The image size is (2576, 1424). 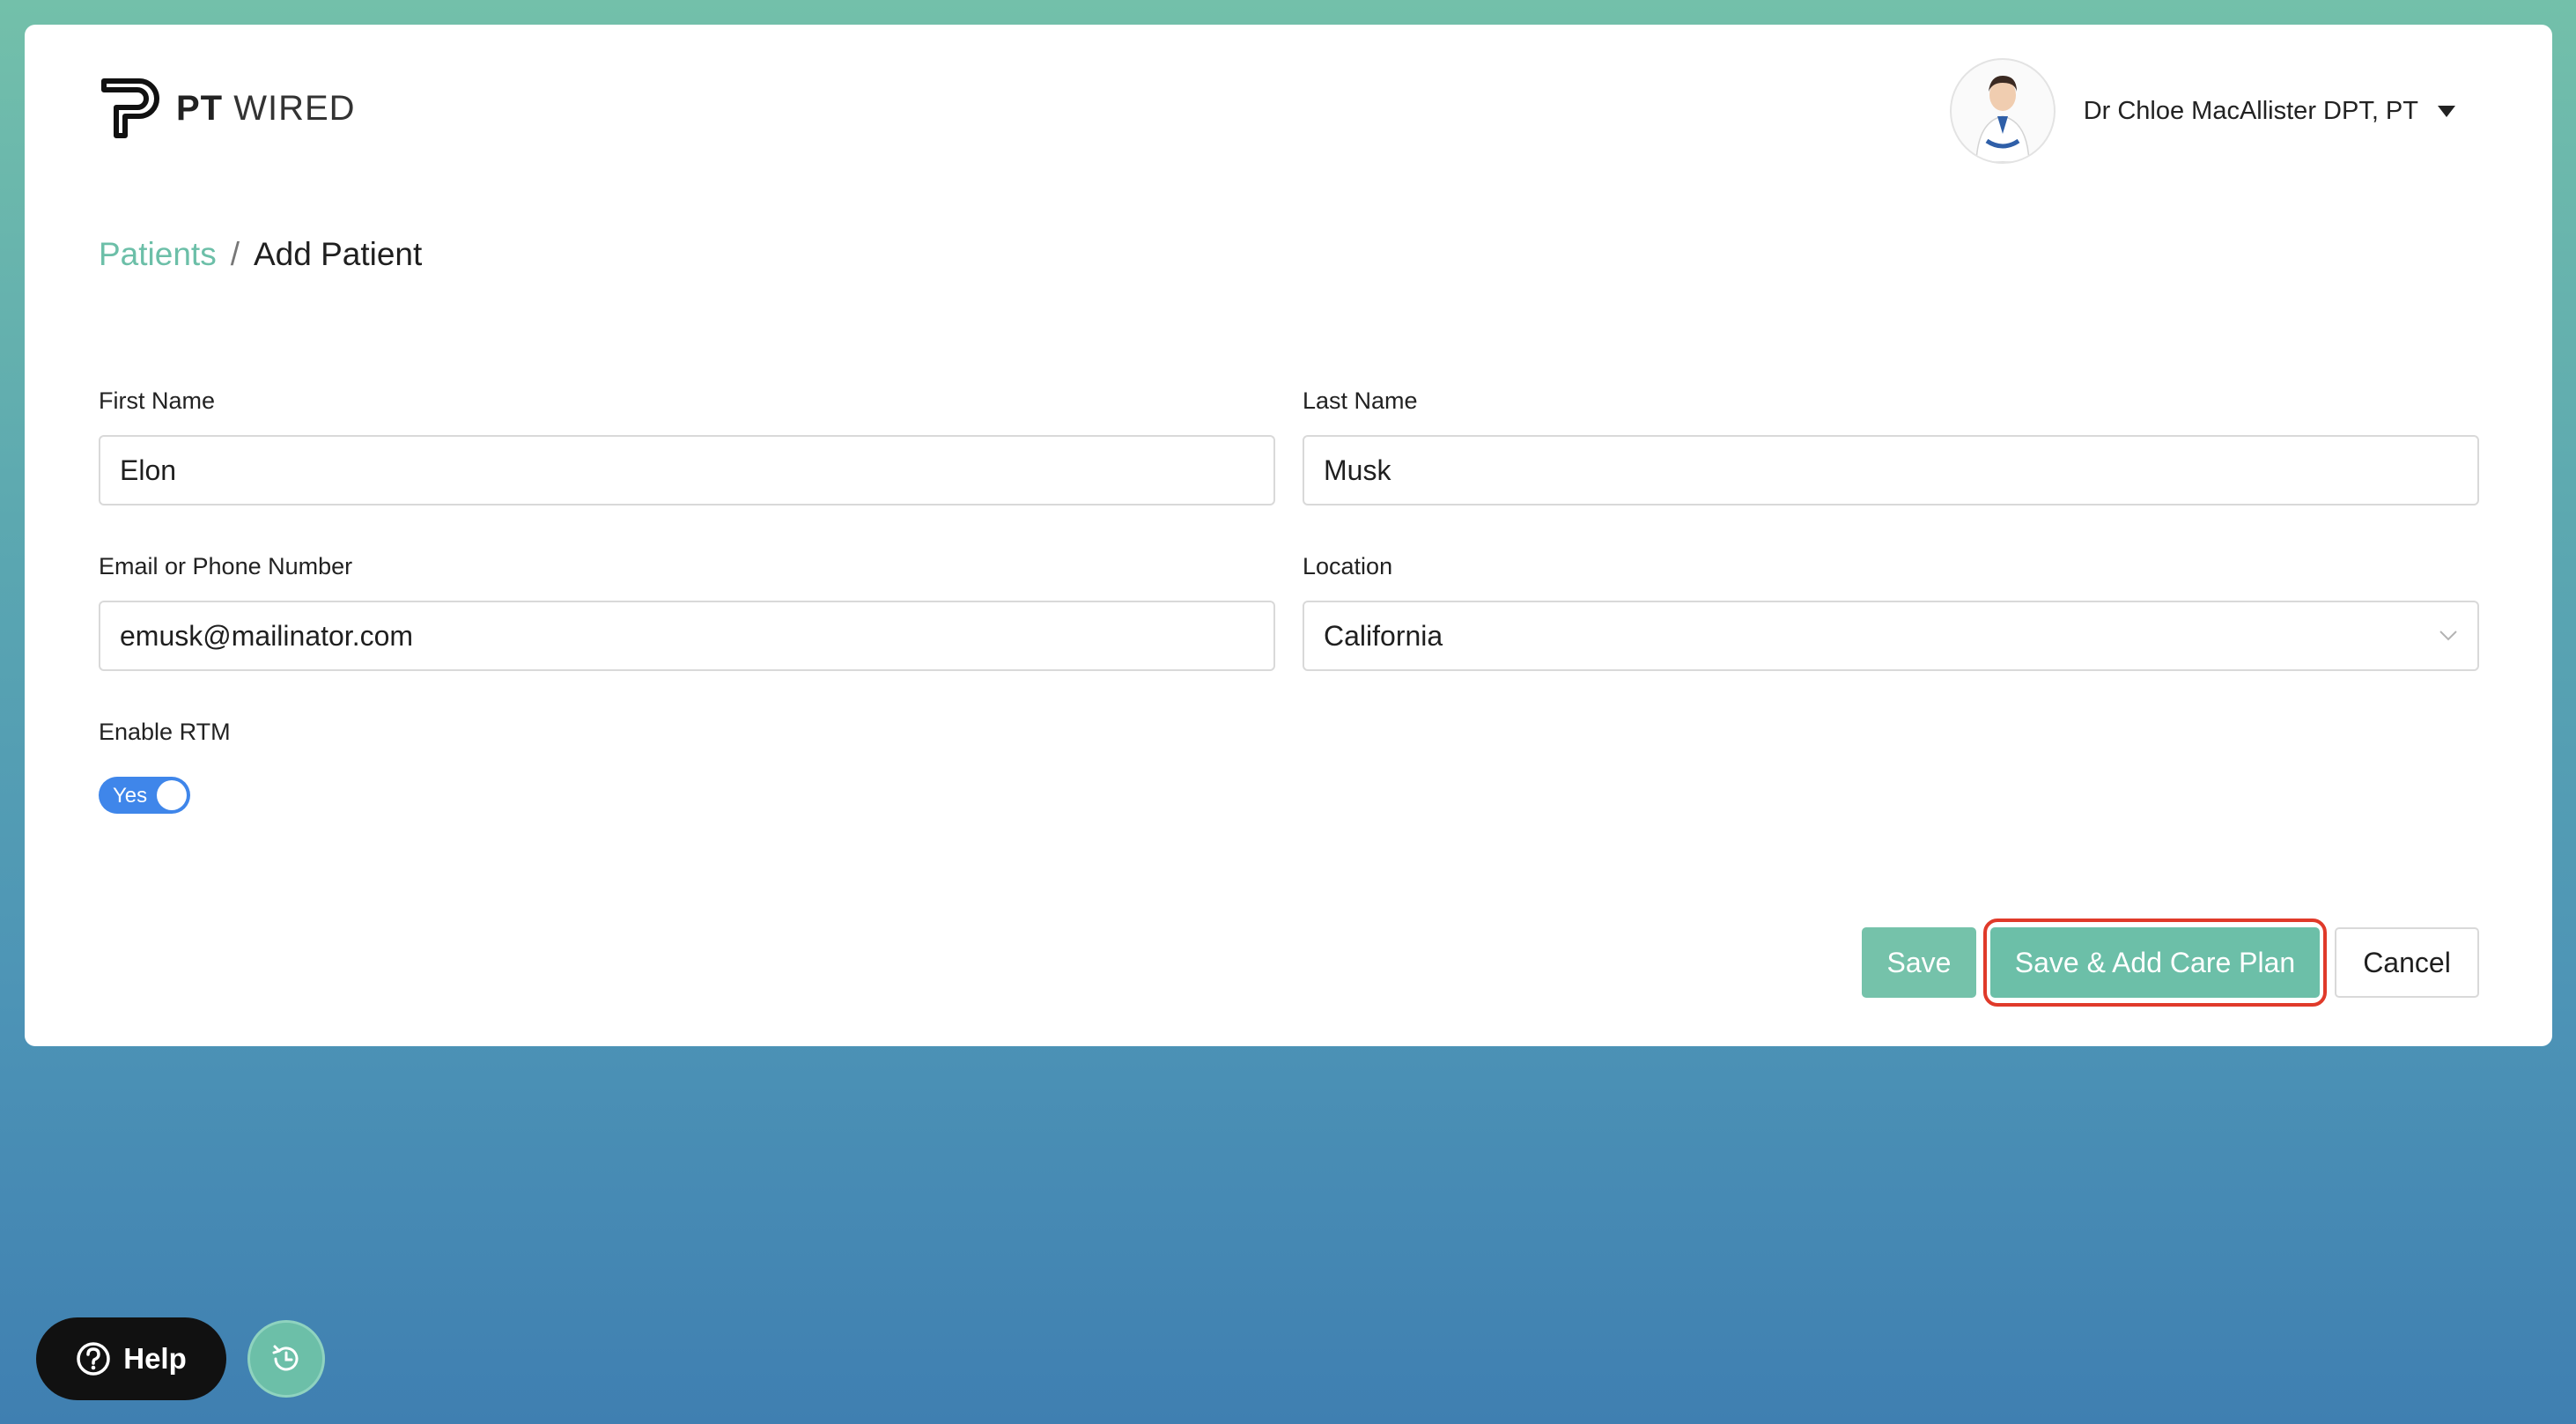 I want to click on breadcrumb: Patients / Add Patient, so click(x=260, y=255).